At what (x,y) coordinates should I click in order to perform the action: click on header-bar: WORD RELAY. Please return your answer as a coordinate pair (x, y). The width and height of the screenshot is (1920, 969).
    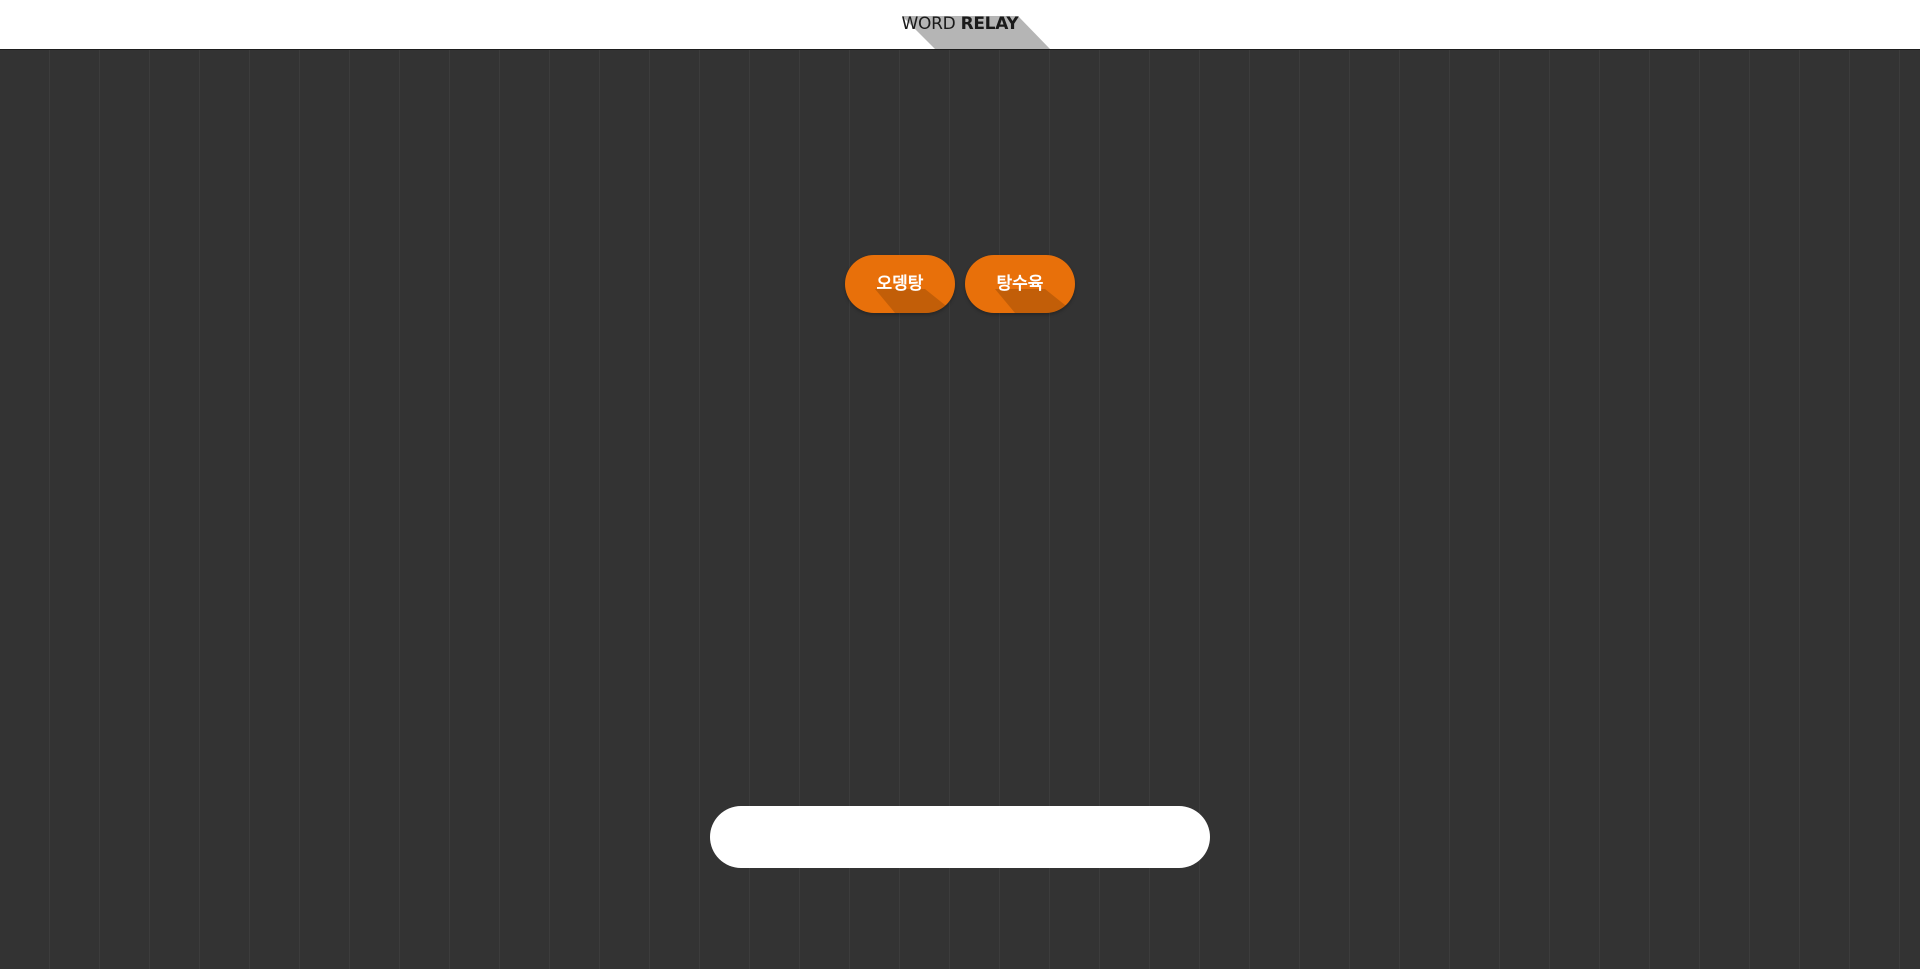
    Looking at the image, I should click on (960, 25).